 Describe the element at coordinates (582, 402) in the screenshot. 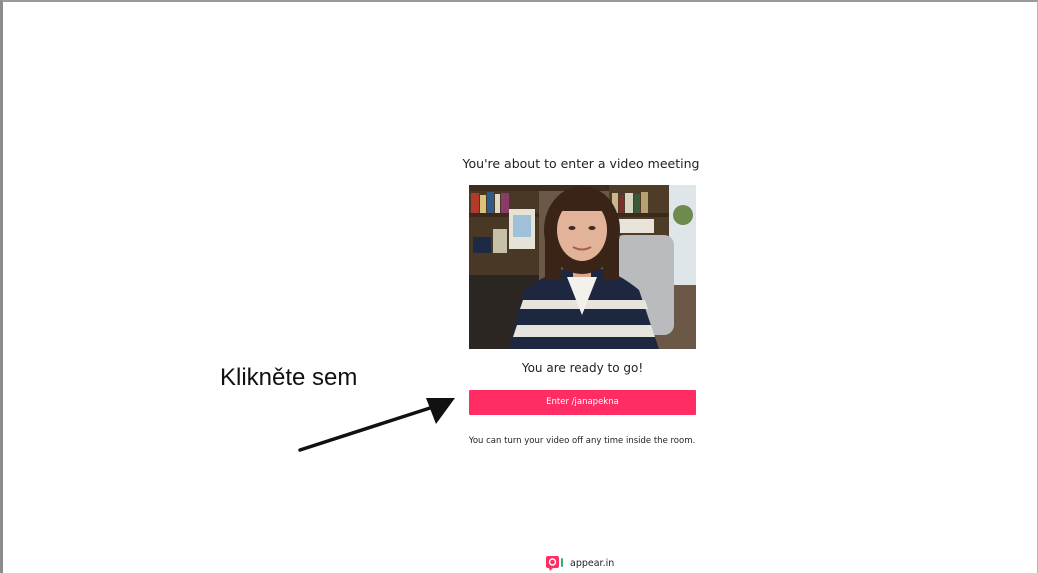

I see `enter-room-button: Enter /janapekna` at that location.